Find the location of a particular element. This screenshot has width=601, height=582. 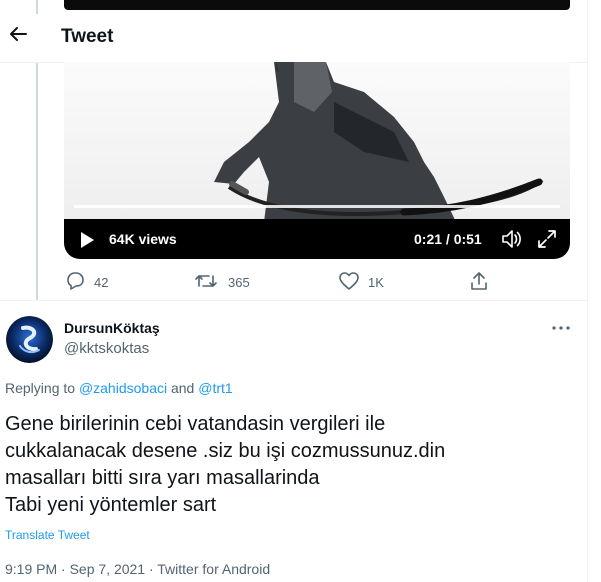

view-count: 64K views is located at coordinates (143, 239).